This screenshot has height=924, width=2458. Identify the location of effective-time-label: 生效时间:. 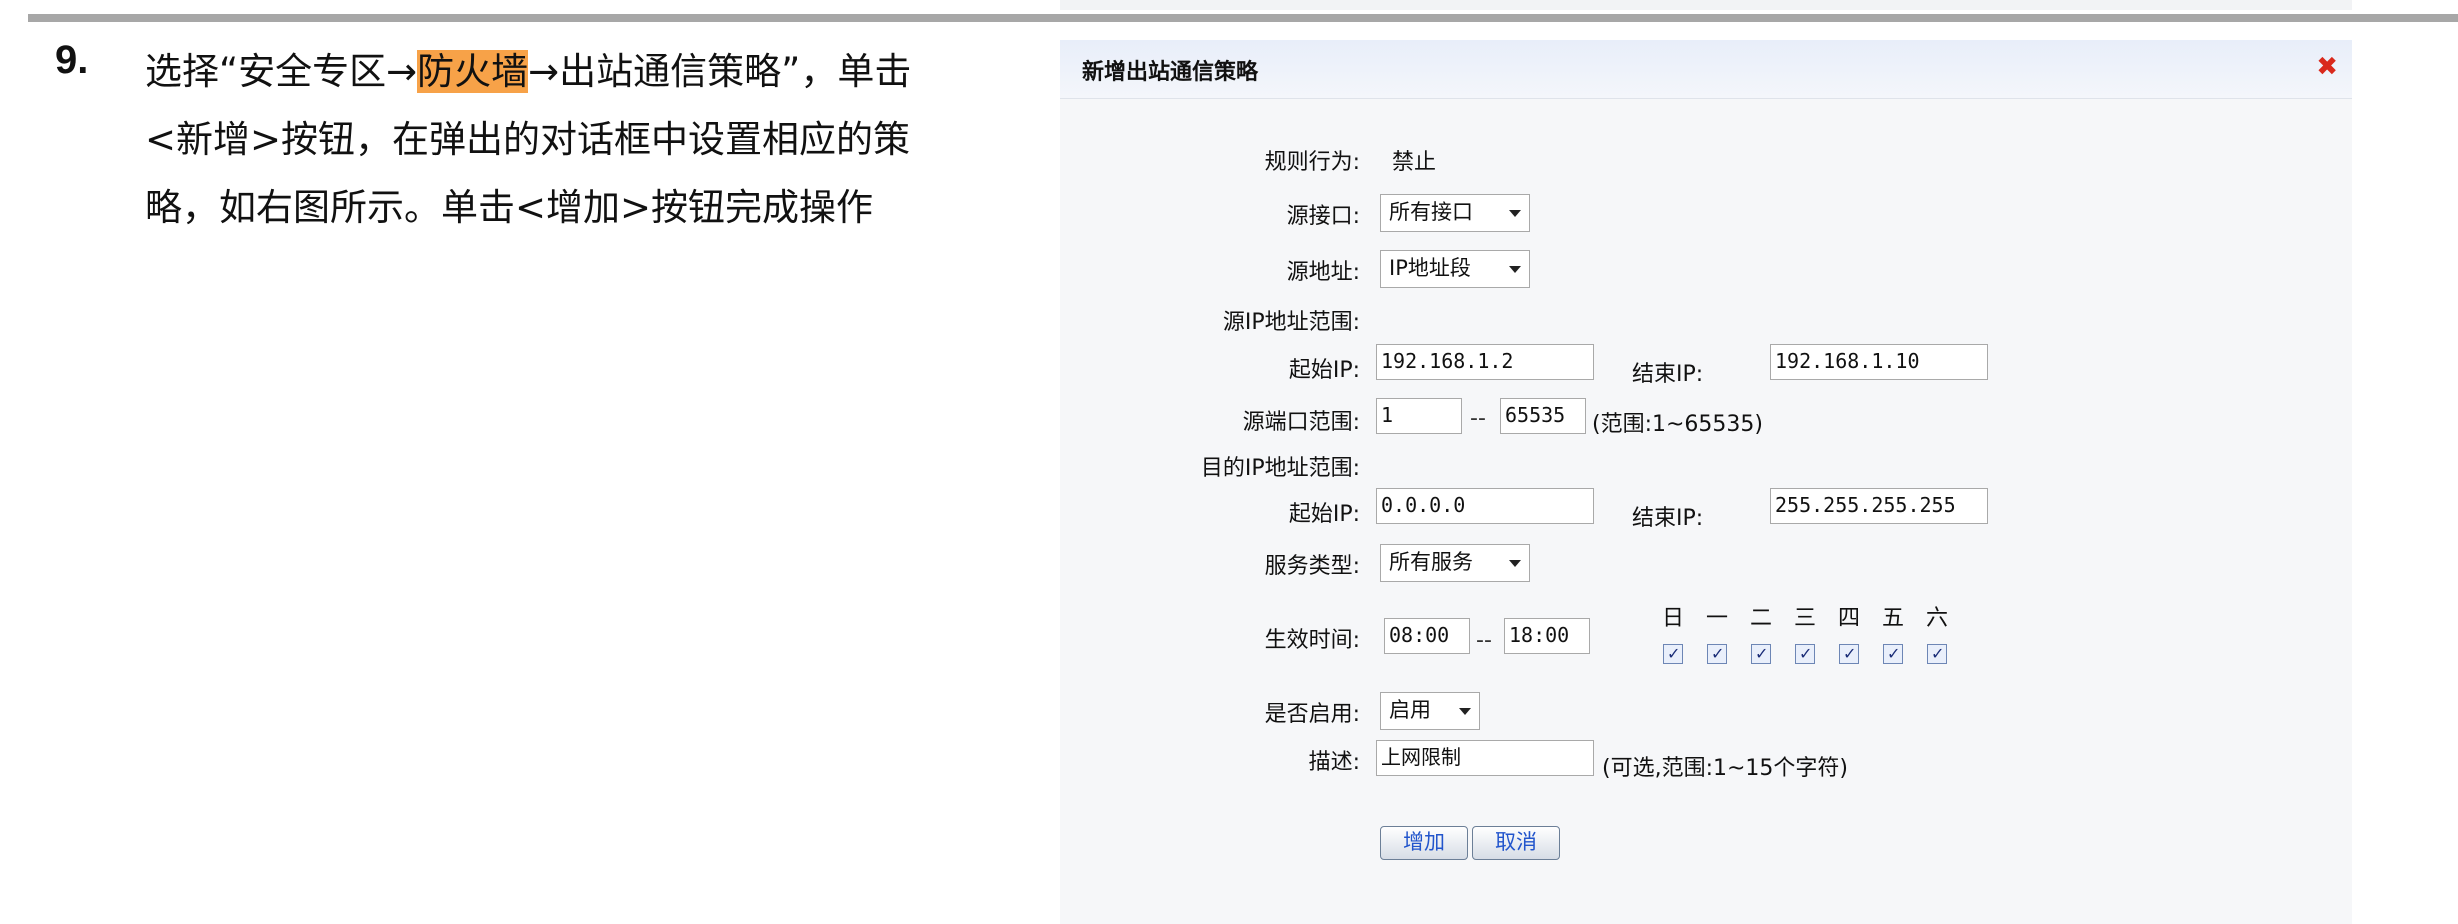
(1312, 640).